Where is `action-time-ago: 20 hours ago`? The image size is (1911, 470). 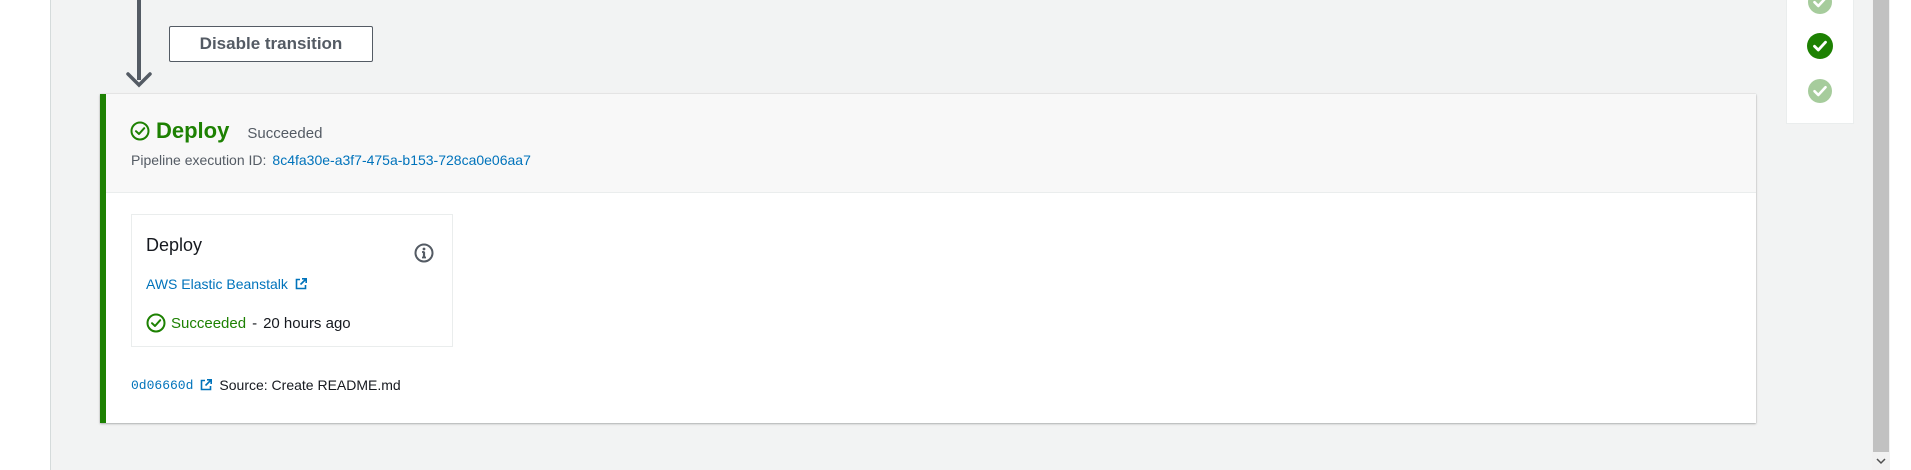 action-time-ago: 20 hours ago is located at coordinates (307, 323).